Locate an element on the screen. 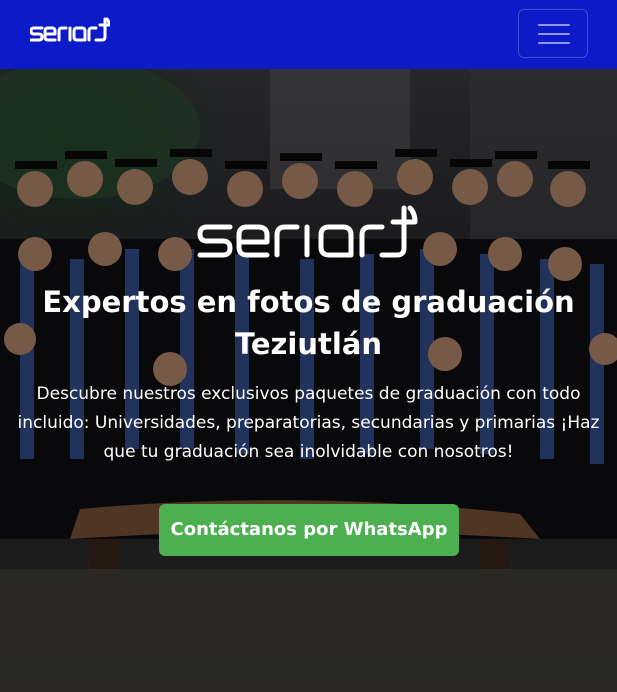  seriart-logo is located at coordinates (70, 29).